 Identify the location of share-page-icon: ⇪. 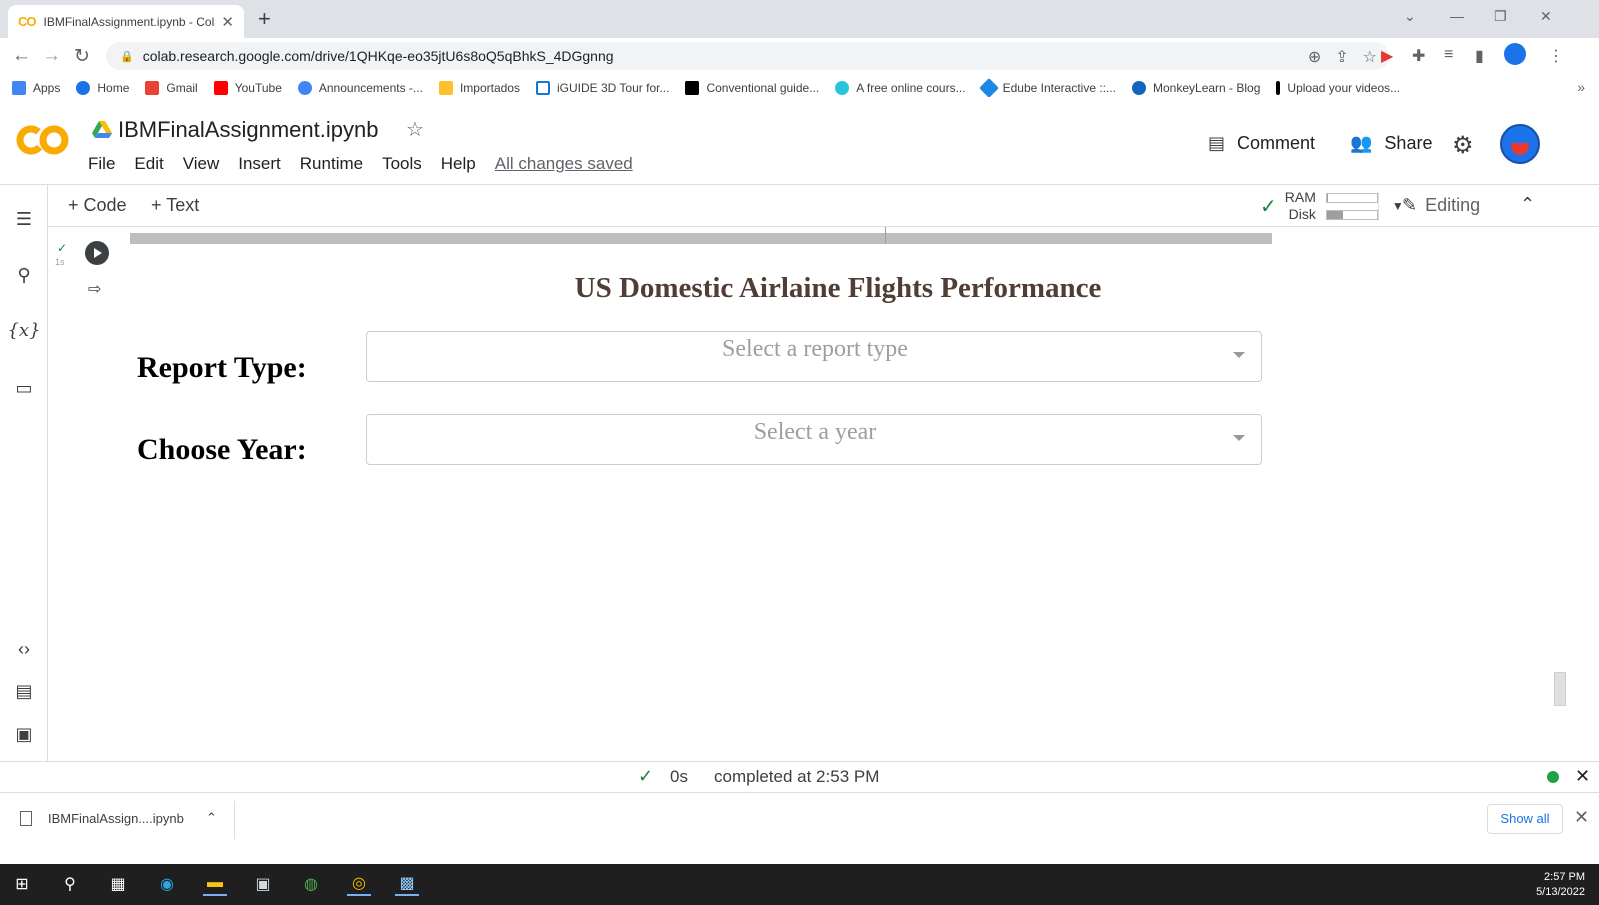
(1341, 57).